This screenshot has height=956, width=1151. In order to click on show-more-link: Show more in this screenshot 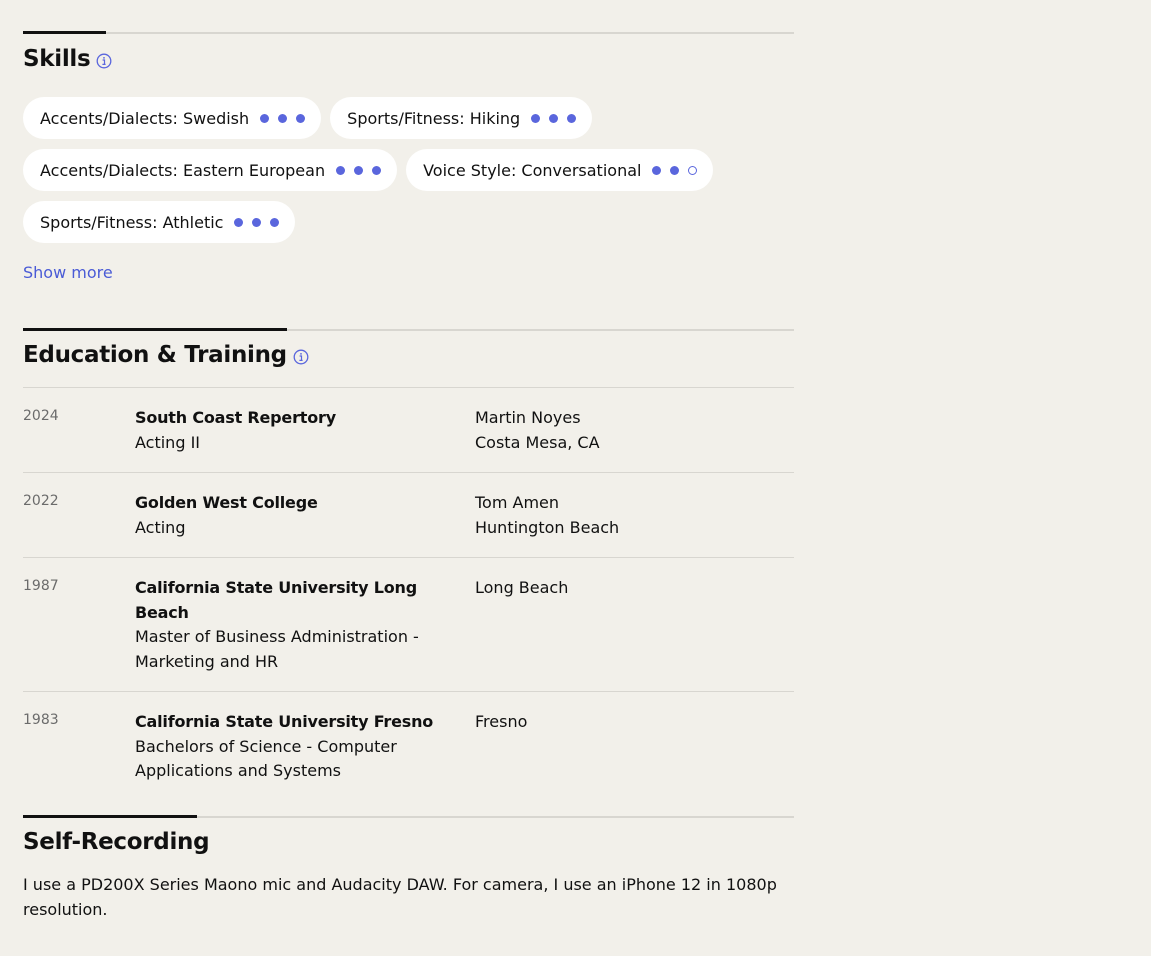, I will do `click(68, 272)`.